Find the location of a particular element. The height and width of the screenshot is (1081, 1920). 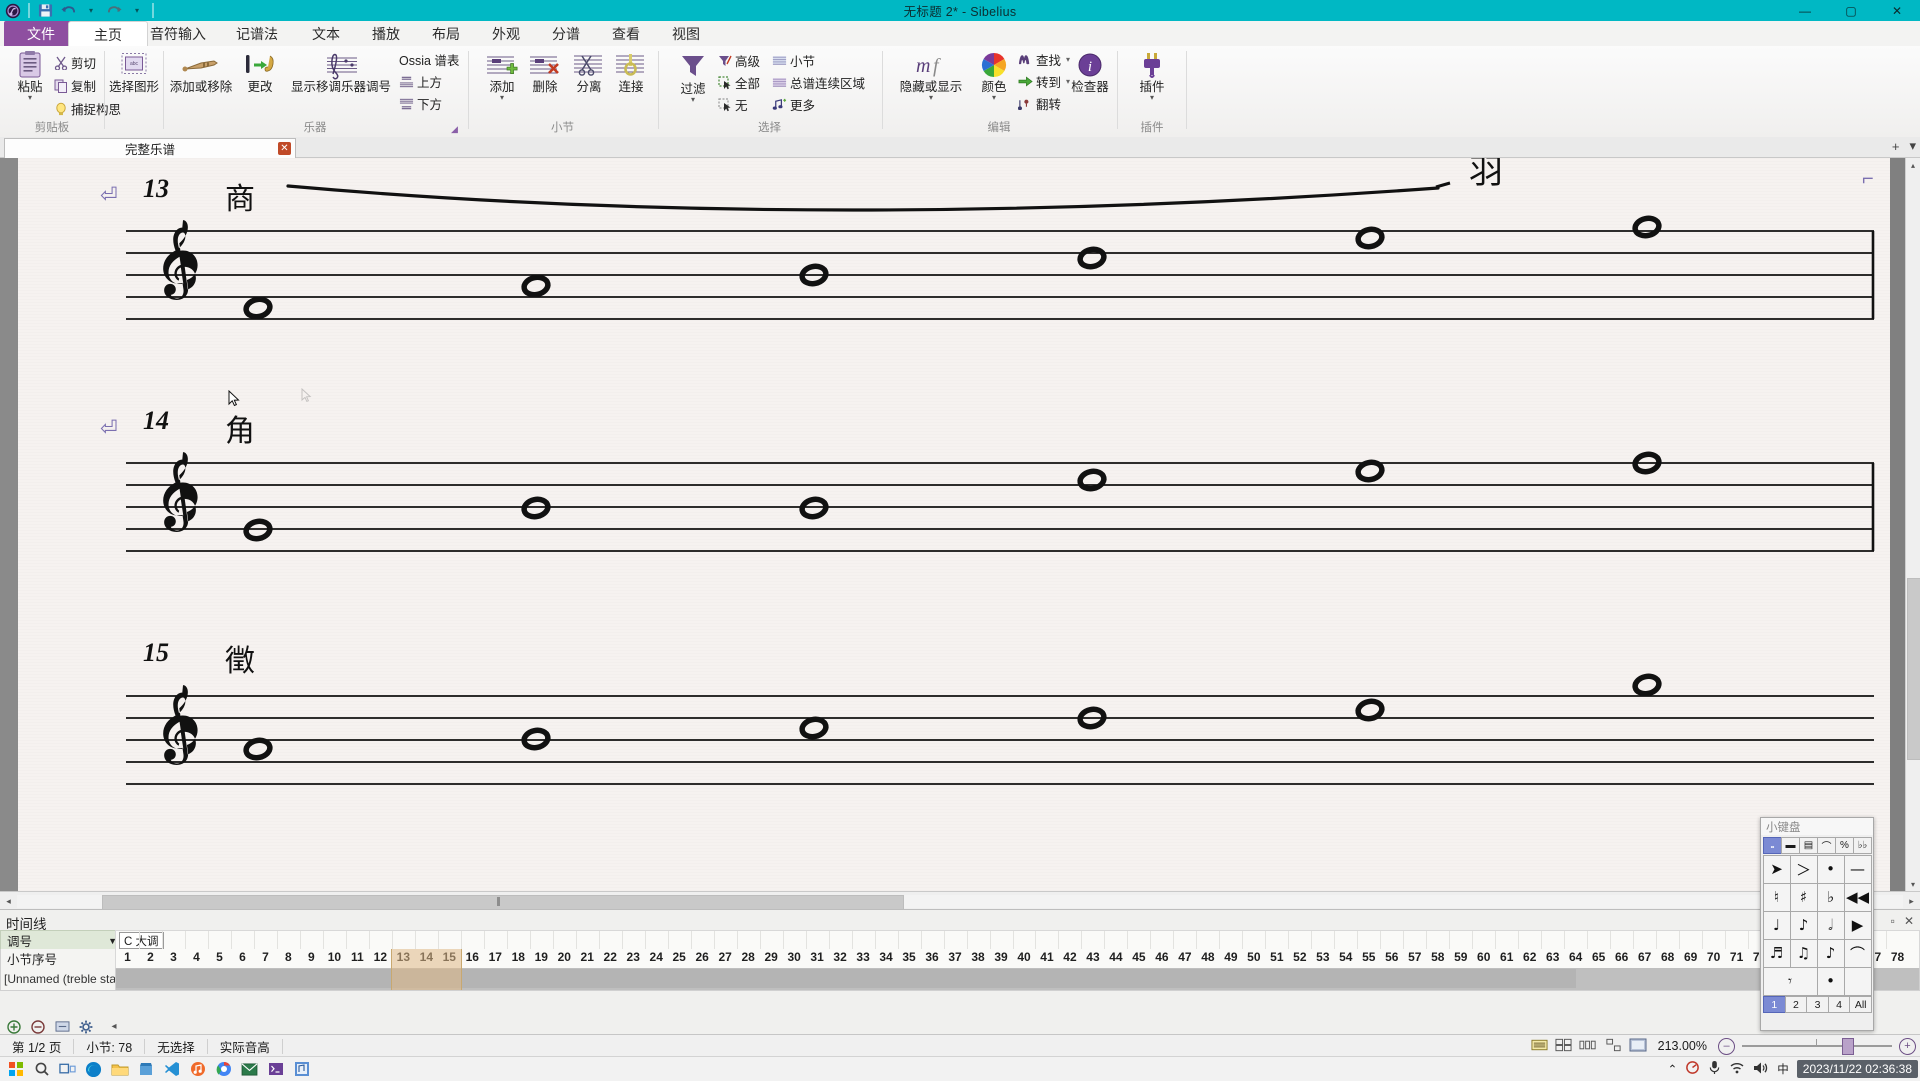

change-instrument-button: 更改 is located at coordinates (260, 73).